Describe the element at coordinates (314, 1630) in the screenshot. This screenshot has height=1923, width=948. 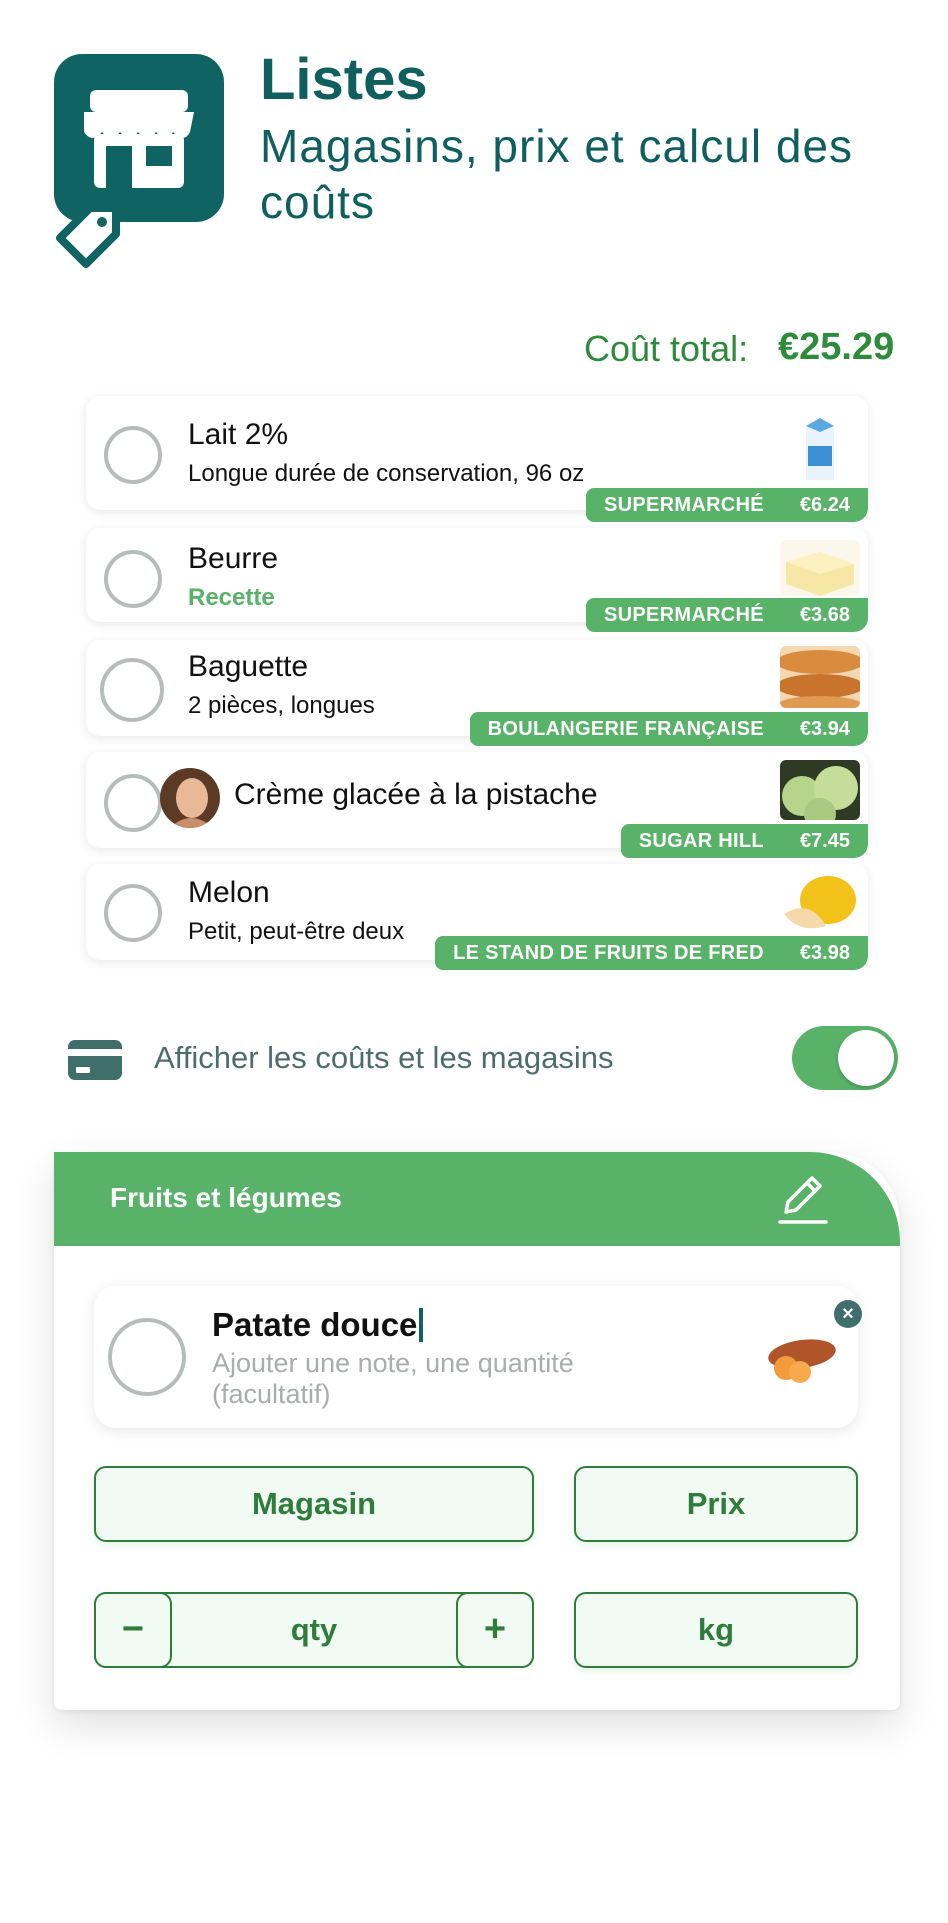
I see `quantity-stepper: qty − +` at that location.